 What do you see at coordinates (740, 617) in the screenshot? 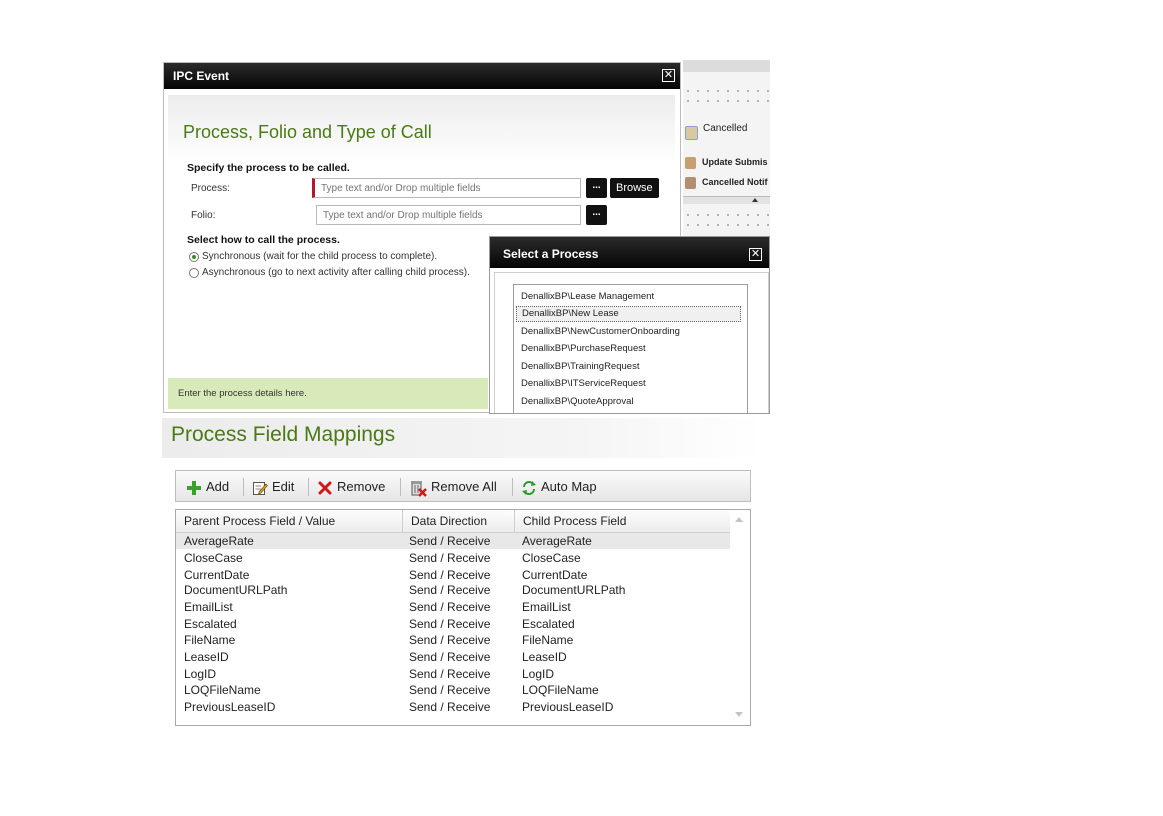
I see `grid-scrollbar` at bounding box center [740, 617].